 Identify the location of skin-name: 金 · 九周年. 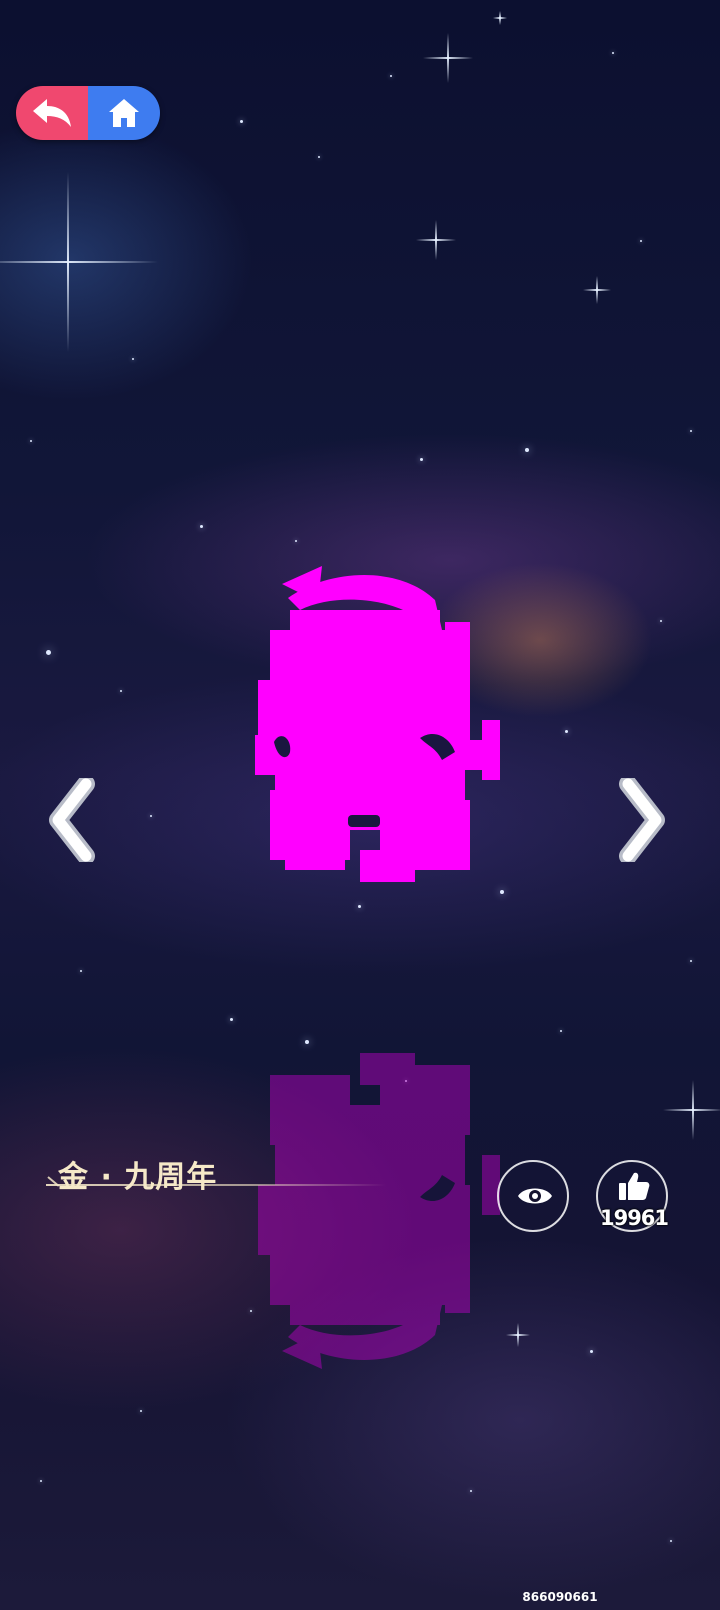
(138, 1177).